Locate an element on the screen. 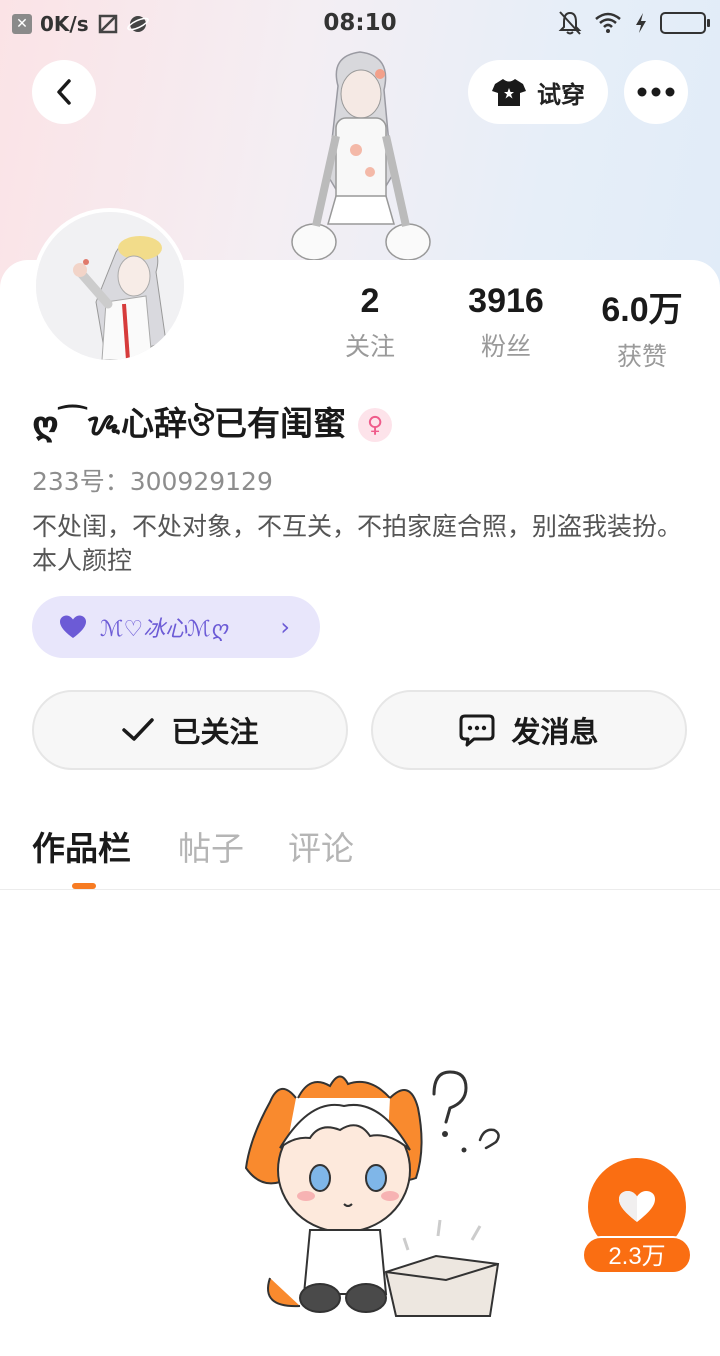 The width and height of the screenshot is (720, 1356). stat-fans-value: 3916 is located at coordinates (506, 301).